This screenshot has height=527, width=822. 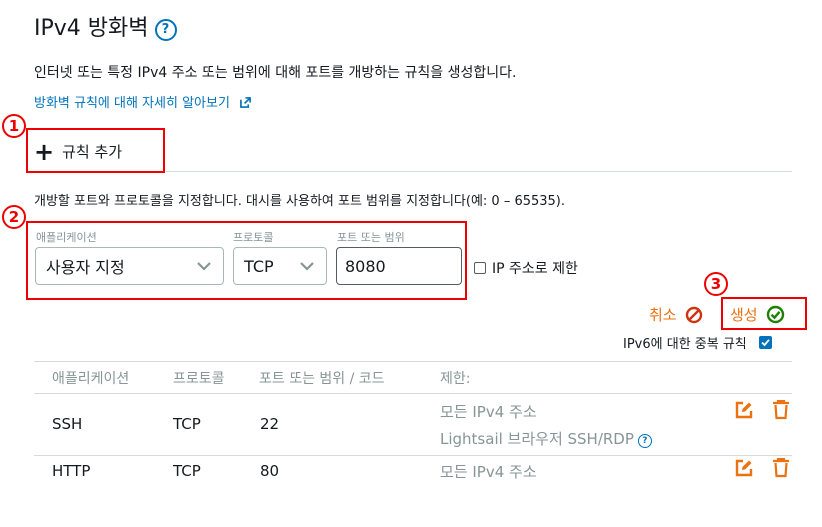 What do you see at coordinates (775, 314) in the screenshot?
I see `check-circle-icon` at bounding box center [775, 314].